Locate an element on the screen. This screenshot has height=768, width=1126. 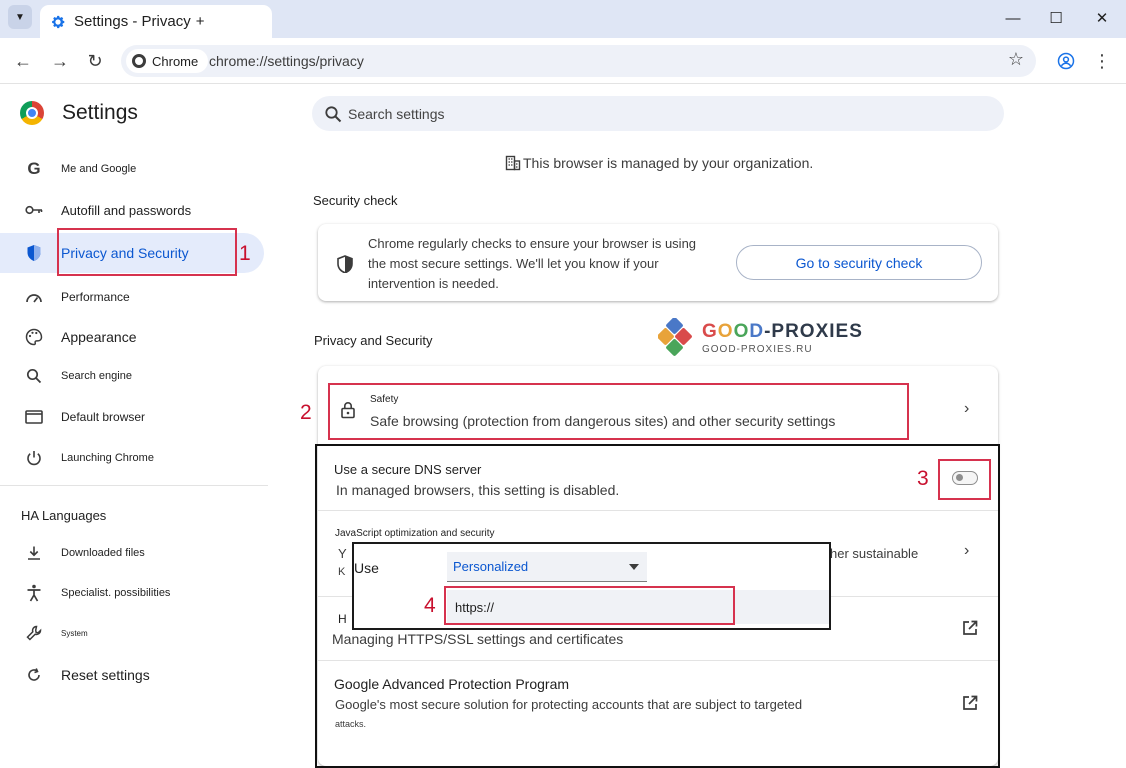
sidebar-item-label: Downloaded files is located at coordinates (103, 553).